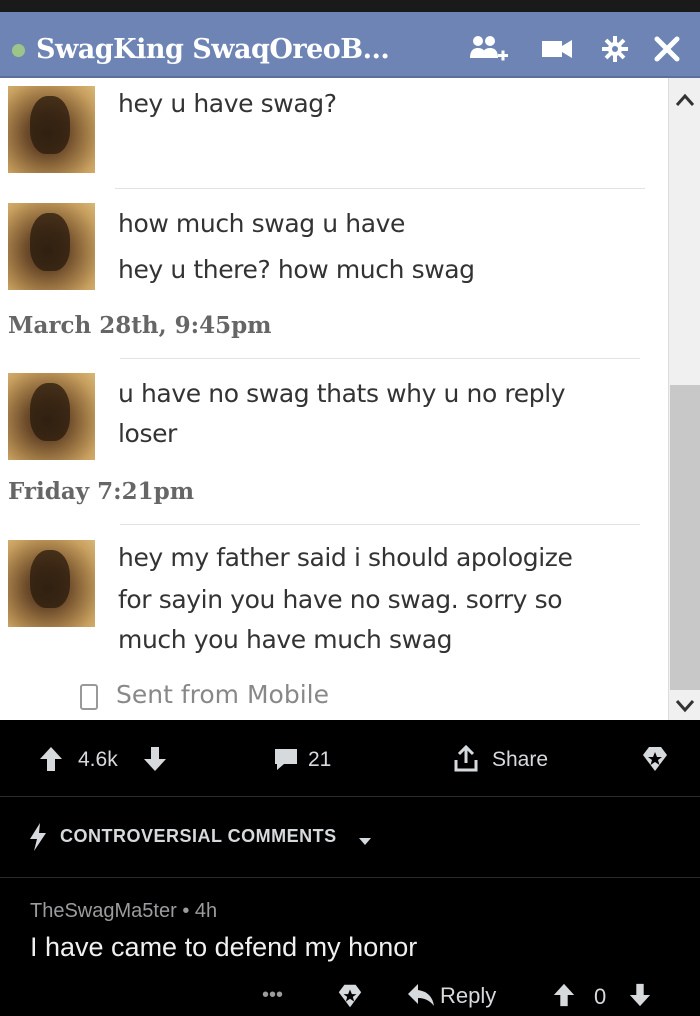 Image resolution: width=700 pixels, height=1016 pixels. Describe the element at coordinates (685, 537) in the screenshot. I see `scrollbar-thumb` at that location.